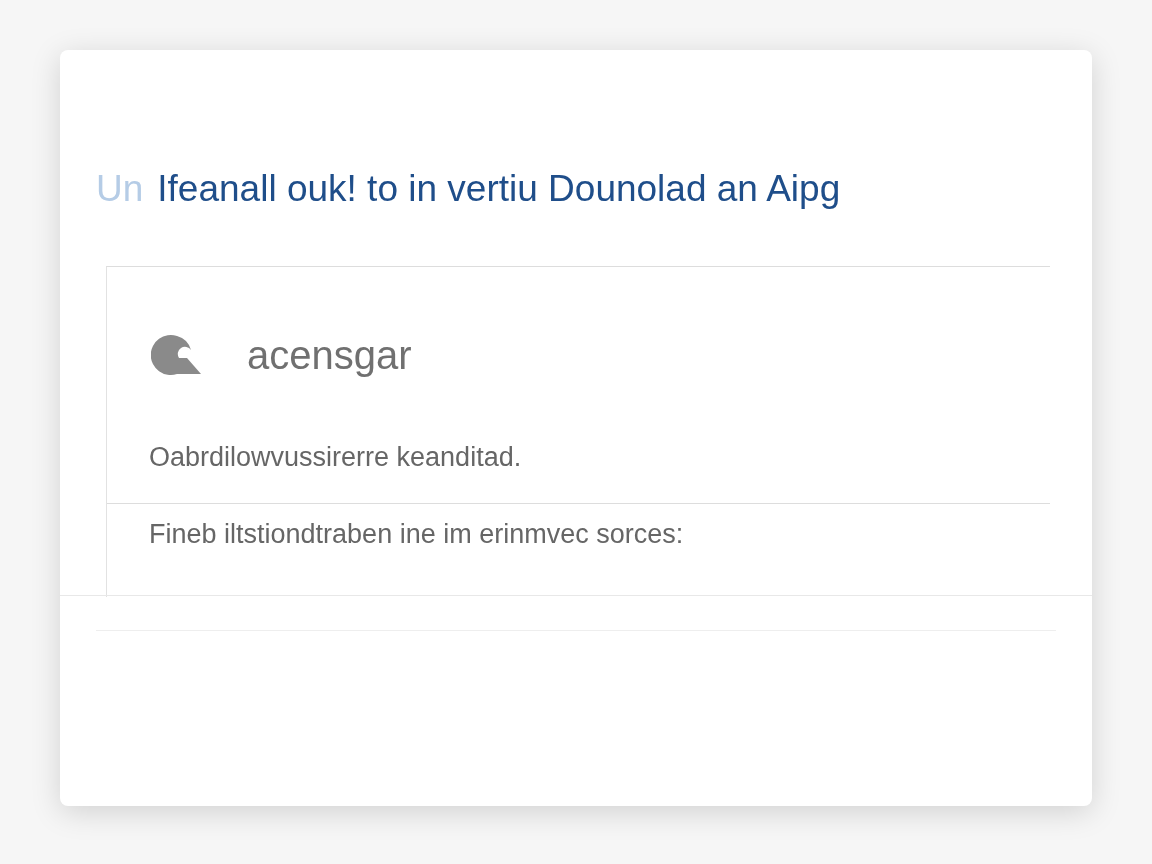 This screenshot has width=1152, height=864. What do you see at coordinates (416, 534) in the screenshot?
I see `description-text: Fineb iltstiondtraben ine im erinmvec sorces:` at bounding box center [416, 534].